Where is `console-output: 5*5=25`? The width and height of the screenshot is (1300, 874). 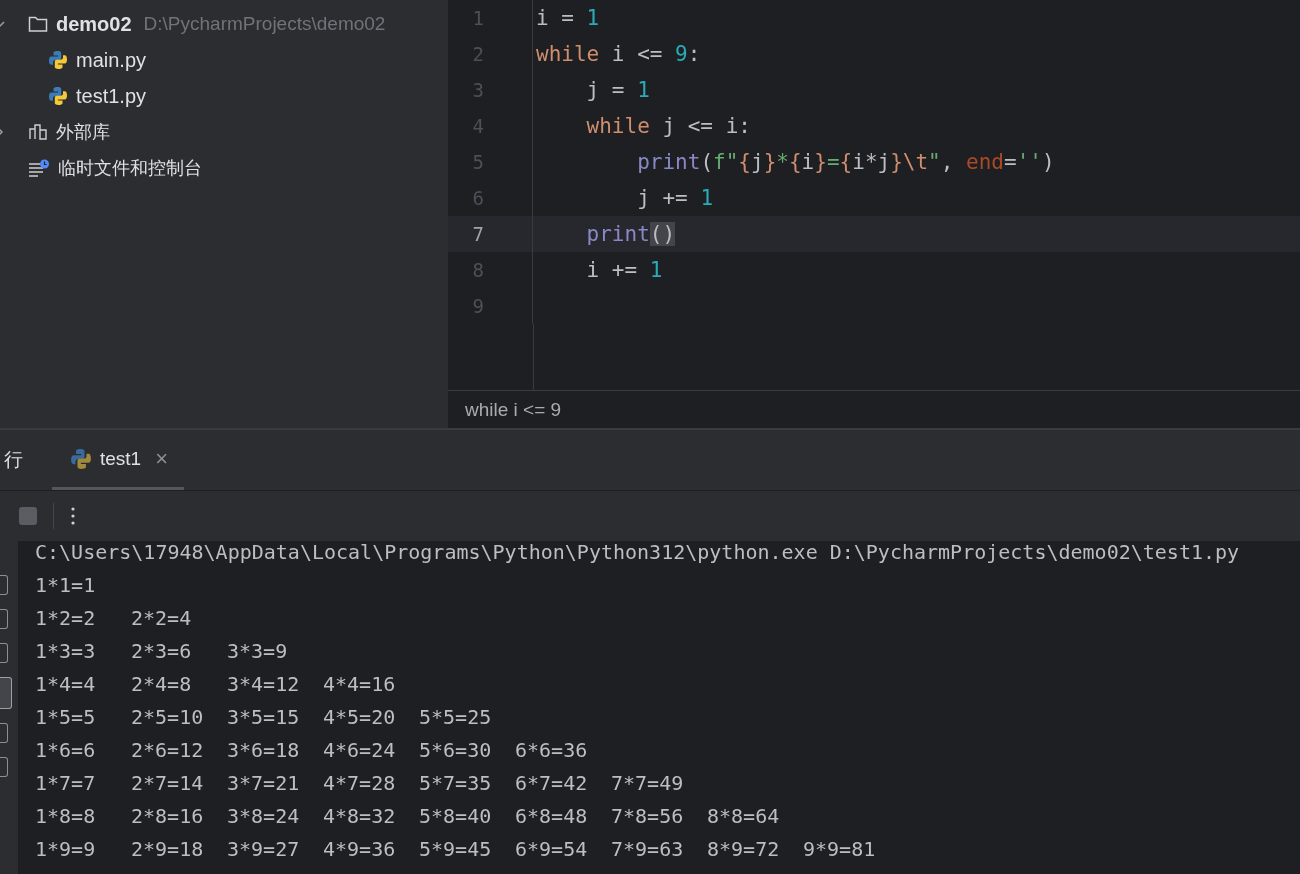 console-output: 5*5=25 is located at coordinates (456, 718).